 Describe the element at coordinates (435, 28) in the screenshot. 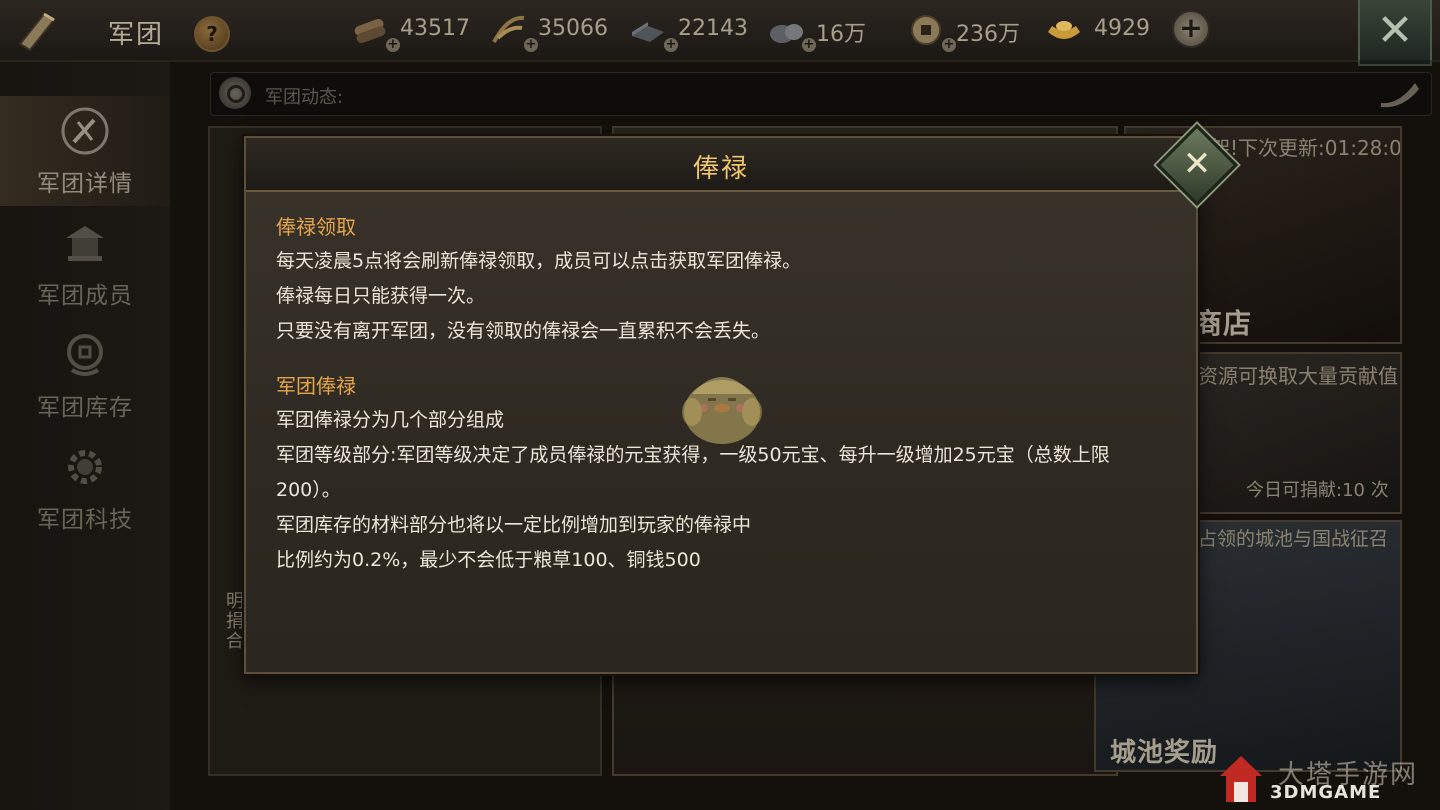

I see `resource-value: 43517` at that location.